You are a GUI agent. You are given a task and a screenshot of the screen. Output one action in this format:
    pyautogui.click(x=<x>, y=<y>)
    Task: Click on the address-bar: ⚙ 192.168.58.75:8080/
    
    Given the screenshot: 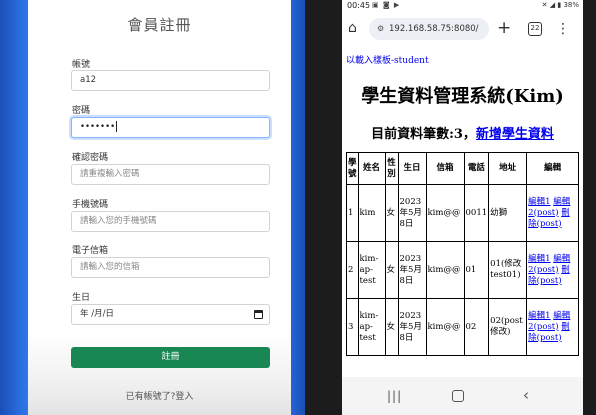 What is the action you would take?
    pyautogui.click(x=429, y=29)
    